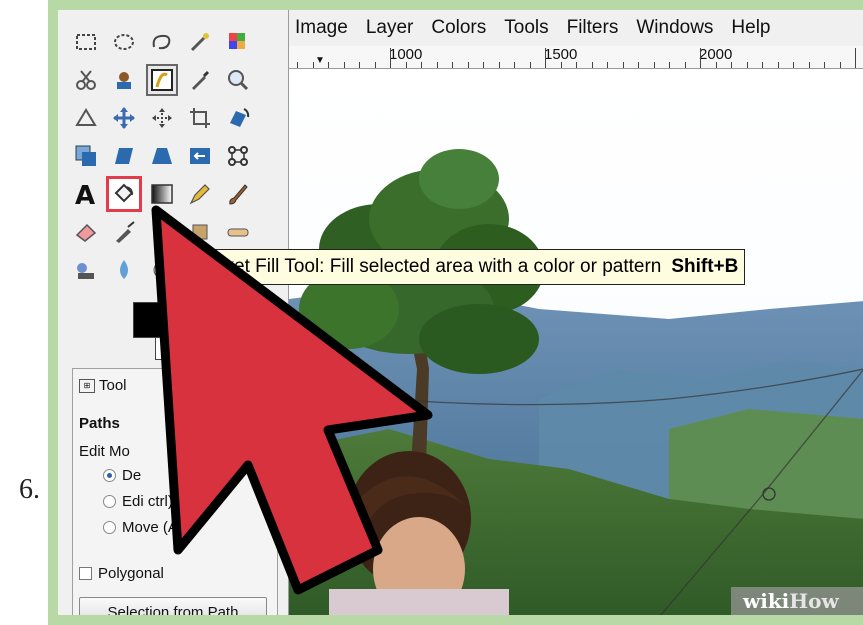 The height and width of the screenshot is (625, 863). Describe the element at coordinates (200, 194) in the screenshot. I see `pencil-icon` at that location.